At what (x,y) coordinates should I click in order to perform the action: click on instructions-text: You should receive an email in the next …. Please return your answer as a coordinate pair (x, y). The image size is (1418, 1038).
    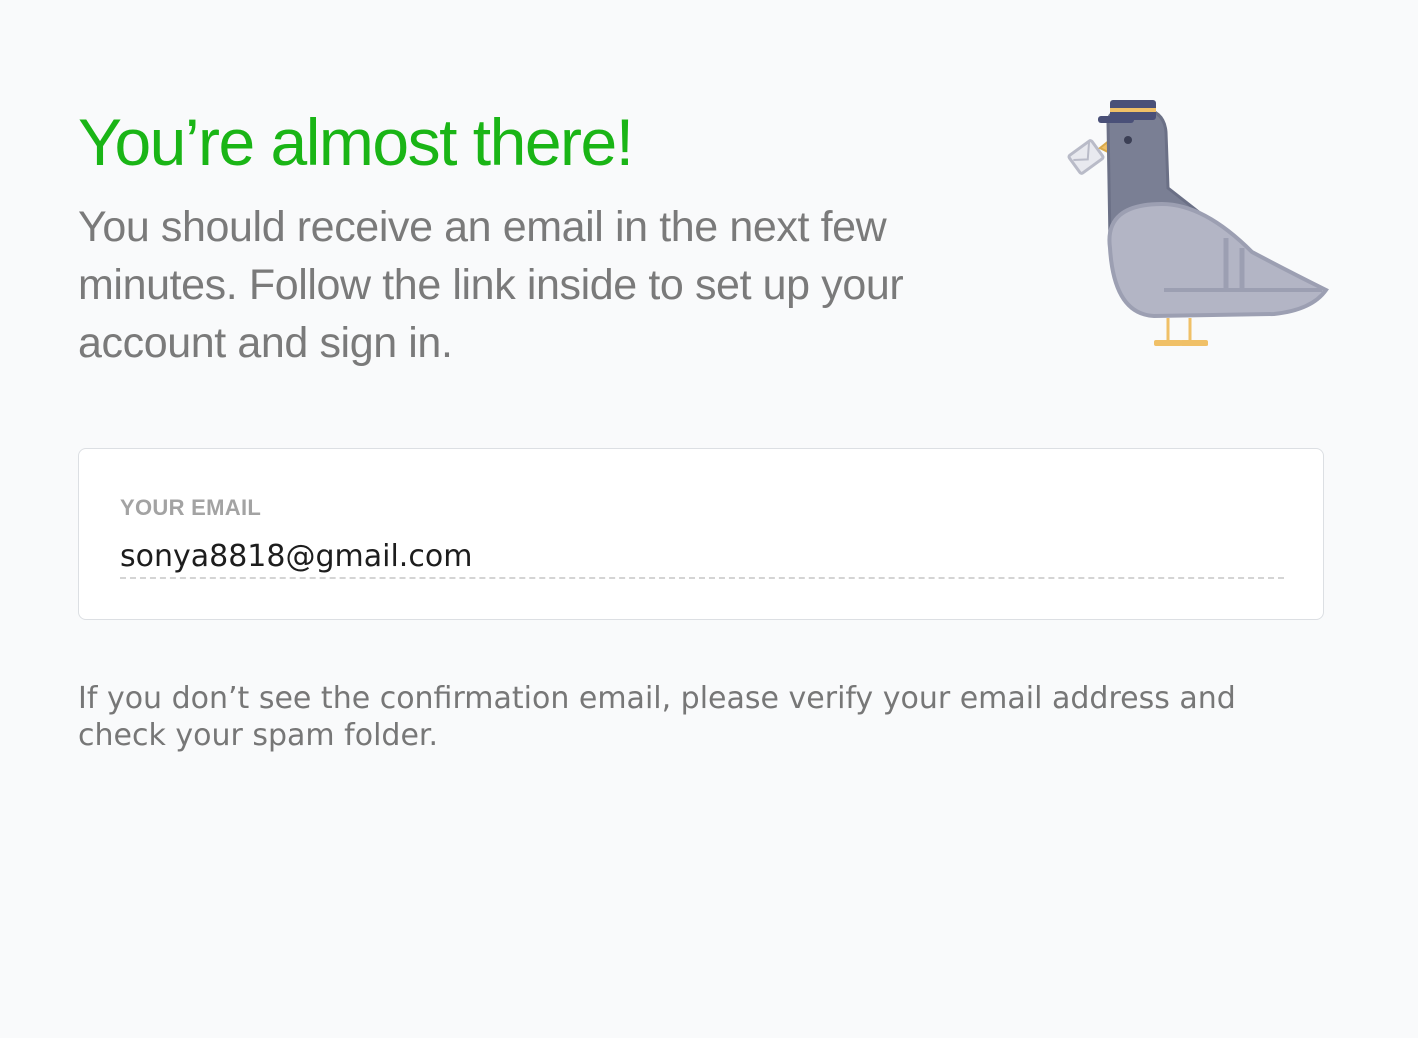
    Looking at the image, I should click on (491, 285).